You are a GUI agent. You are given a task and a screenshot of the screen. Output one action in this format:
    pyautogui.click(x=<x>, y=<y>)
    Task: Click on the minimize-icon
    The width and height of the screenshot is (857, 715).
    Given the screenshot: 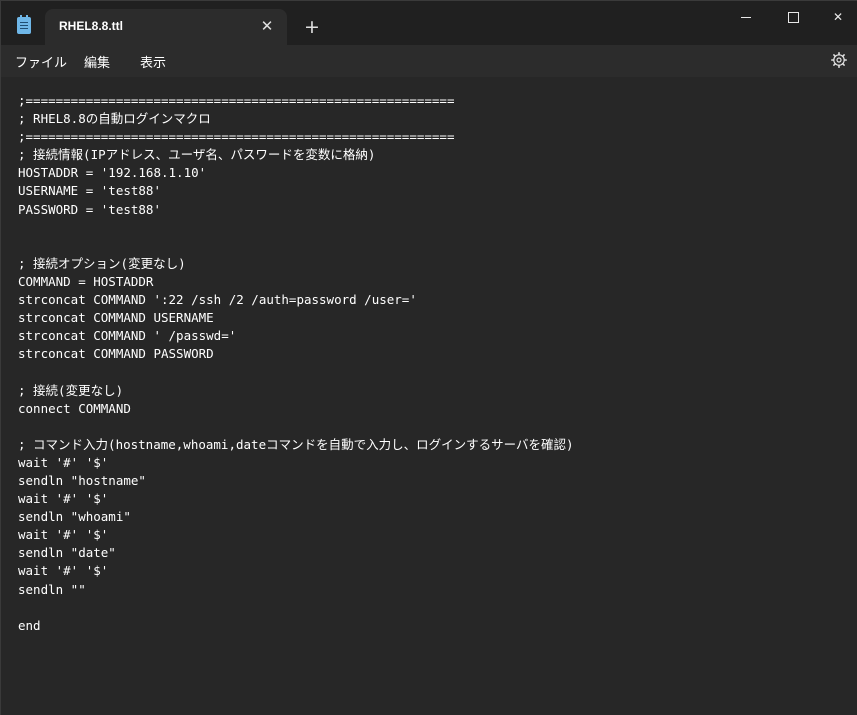 What is the action you would take?
    pyautogui.click(x=746, y=17)
    